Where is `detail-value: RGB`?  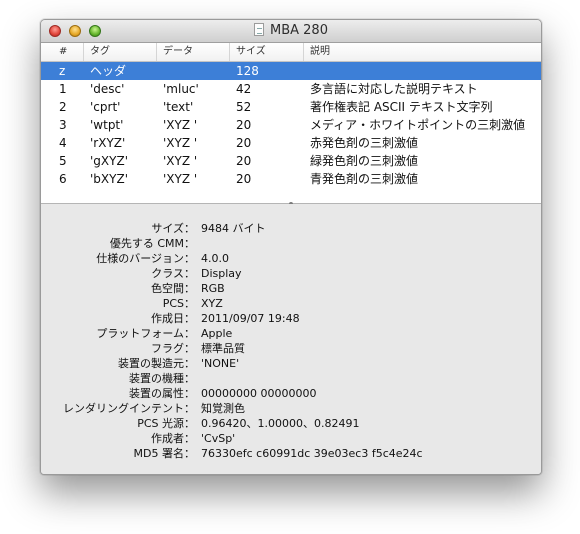 detail-value: RGB is located at coordinates (213, 288).